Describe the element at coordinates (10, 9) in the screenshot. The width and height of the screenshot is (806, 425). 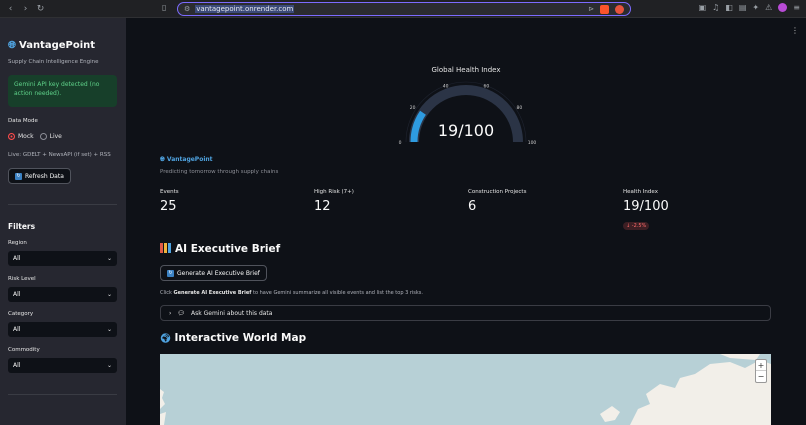
I see `back-icon: ‹` at that location.